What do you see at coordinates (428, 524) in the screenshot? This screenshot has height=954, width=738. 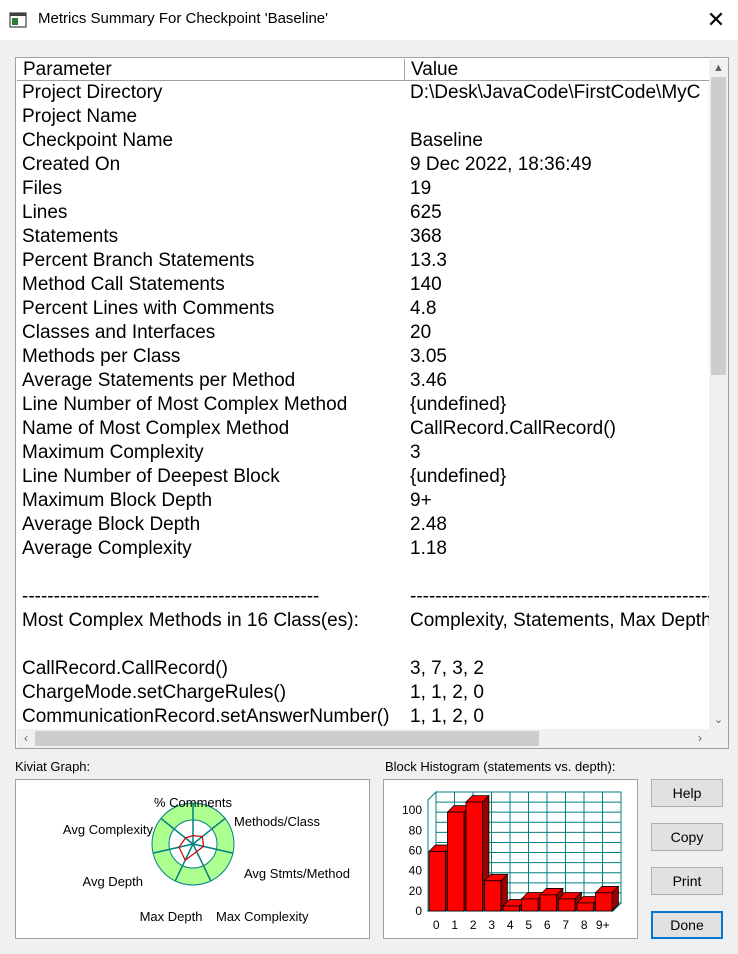 I see `value-cell: 2.48` at bounding box center [428, 524].